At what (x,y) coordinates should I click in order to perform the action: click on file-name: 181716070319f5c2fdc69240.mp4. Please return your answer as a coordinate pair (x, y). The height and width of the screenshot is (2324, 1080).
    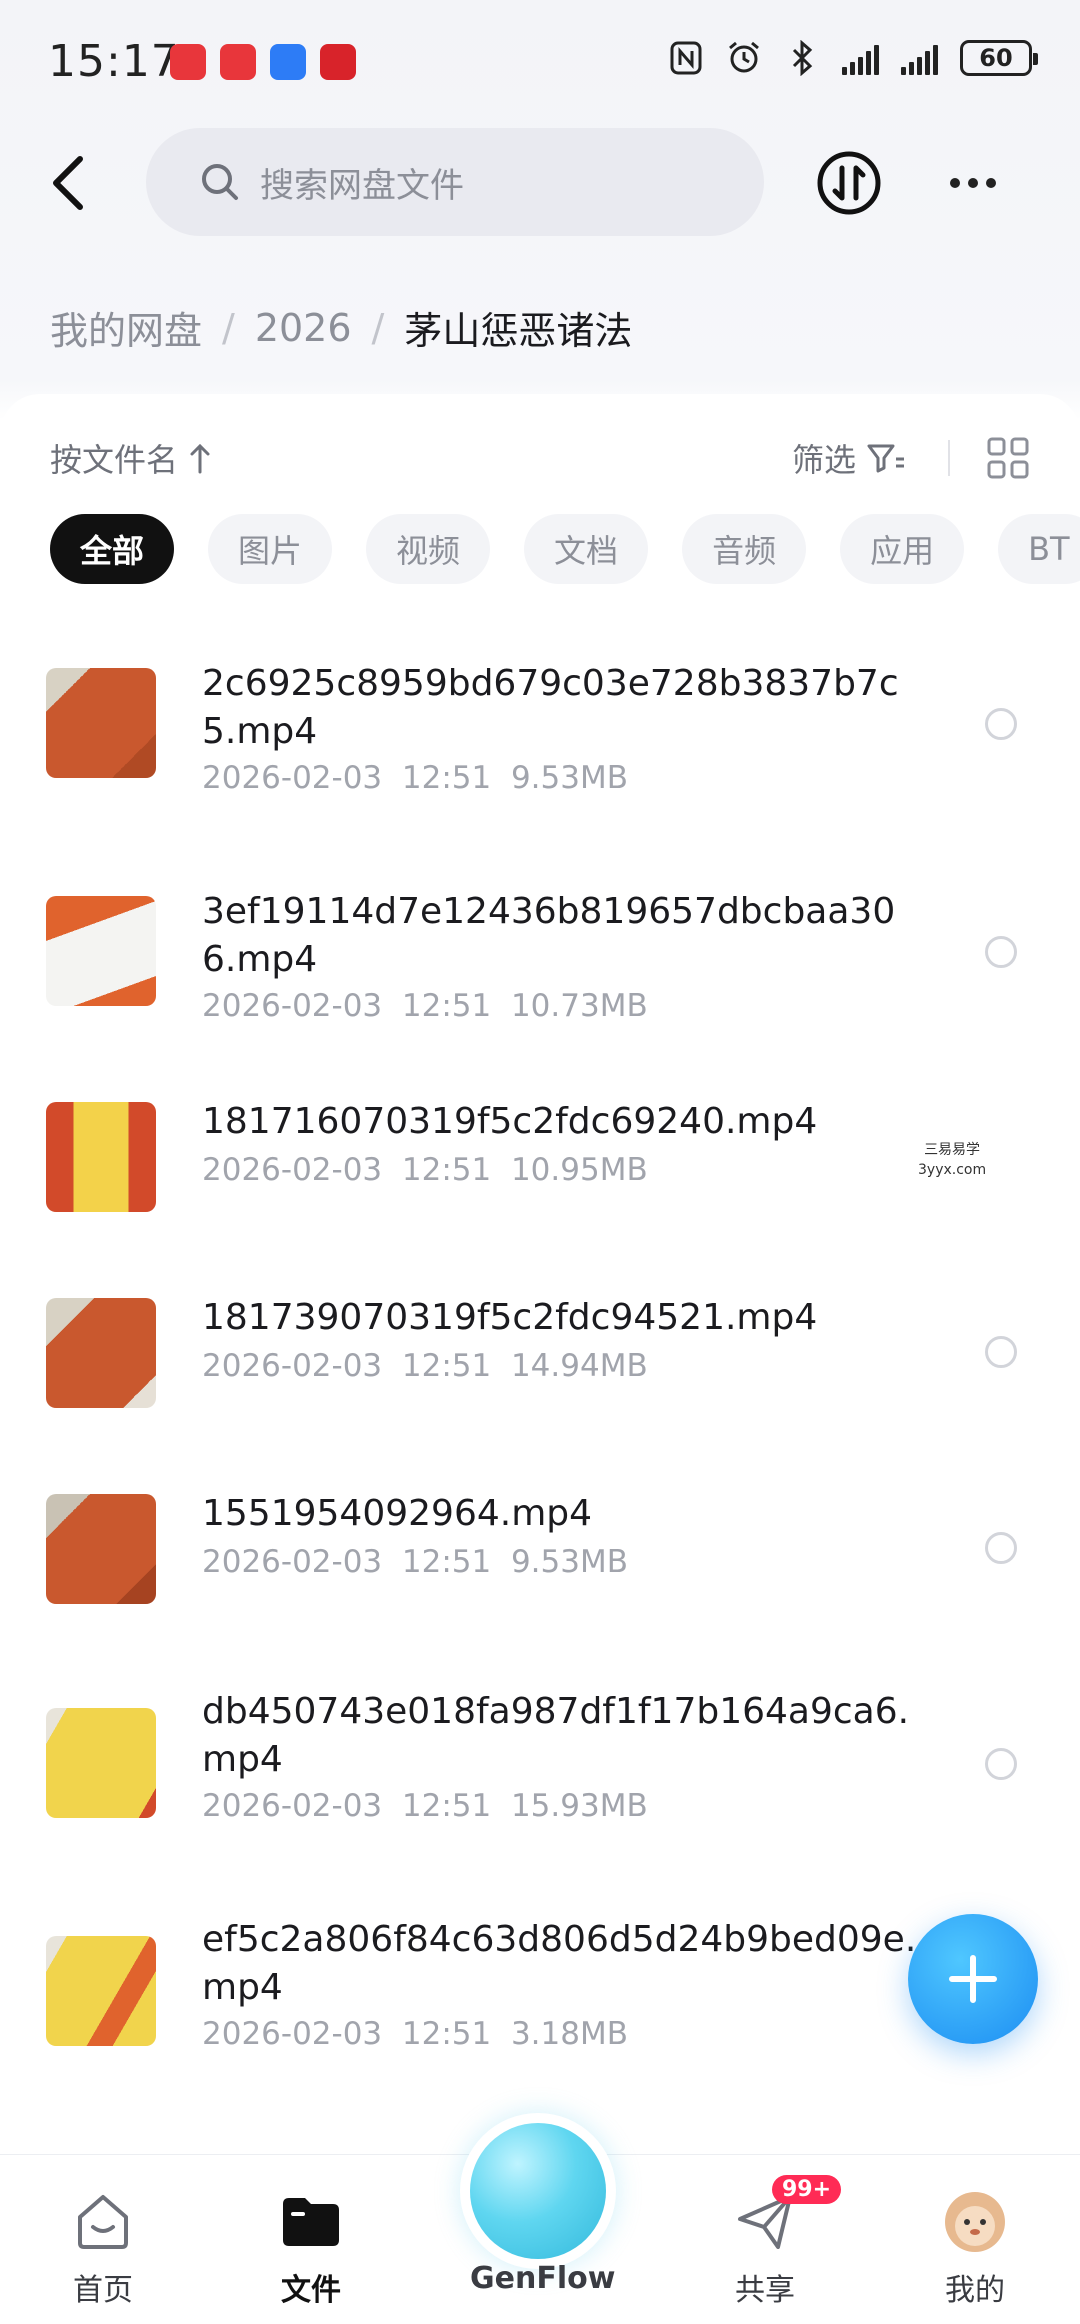
    Looking at the image, I should click on (510, 1121).